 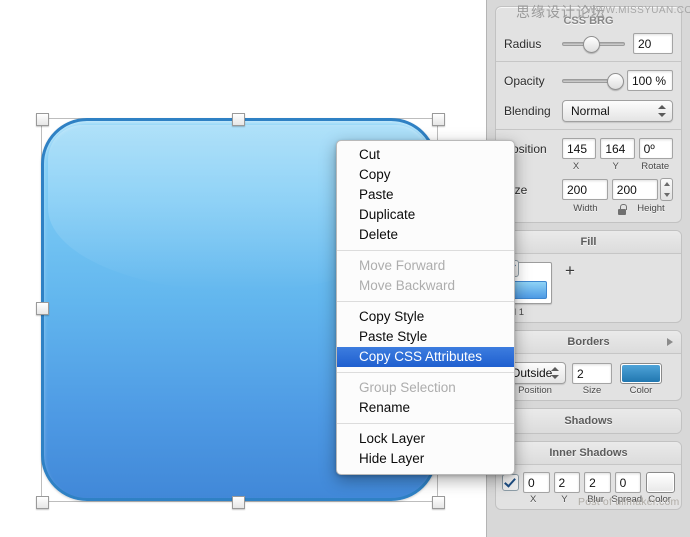 What do you see at coordinates (238, 119) in the screenshot?
I see `selection-handle-top-center` at bounding box center [238, 119].